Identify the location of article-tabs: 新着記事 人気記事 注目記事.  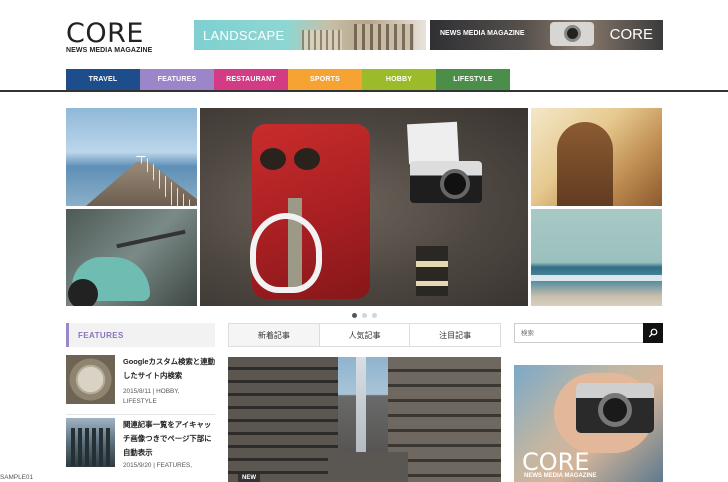
(364, 335).